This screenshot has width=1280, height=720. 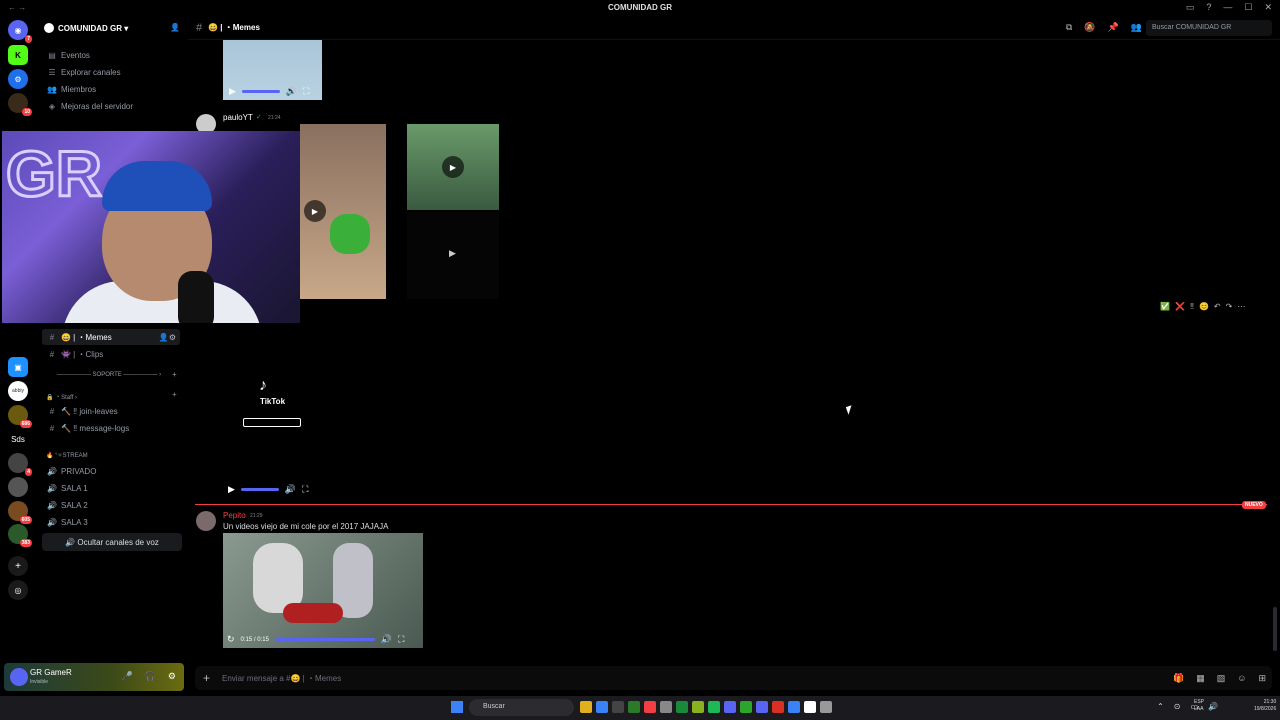 I want to click on voice-sala-1: 🔊 SALA 1, so click(x=111, y=488).